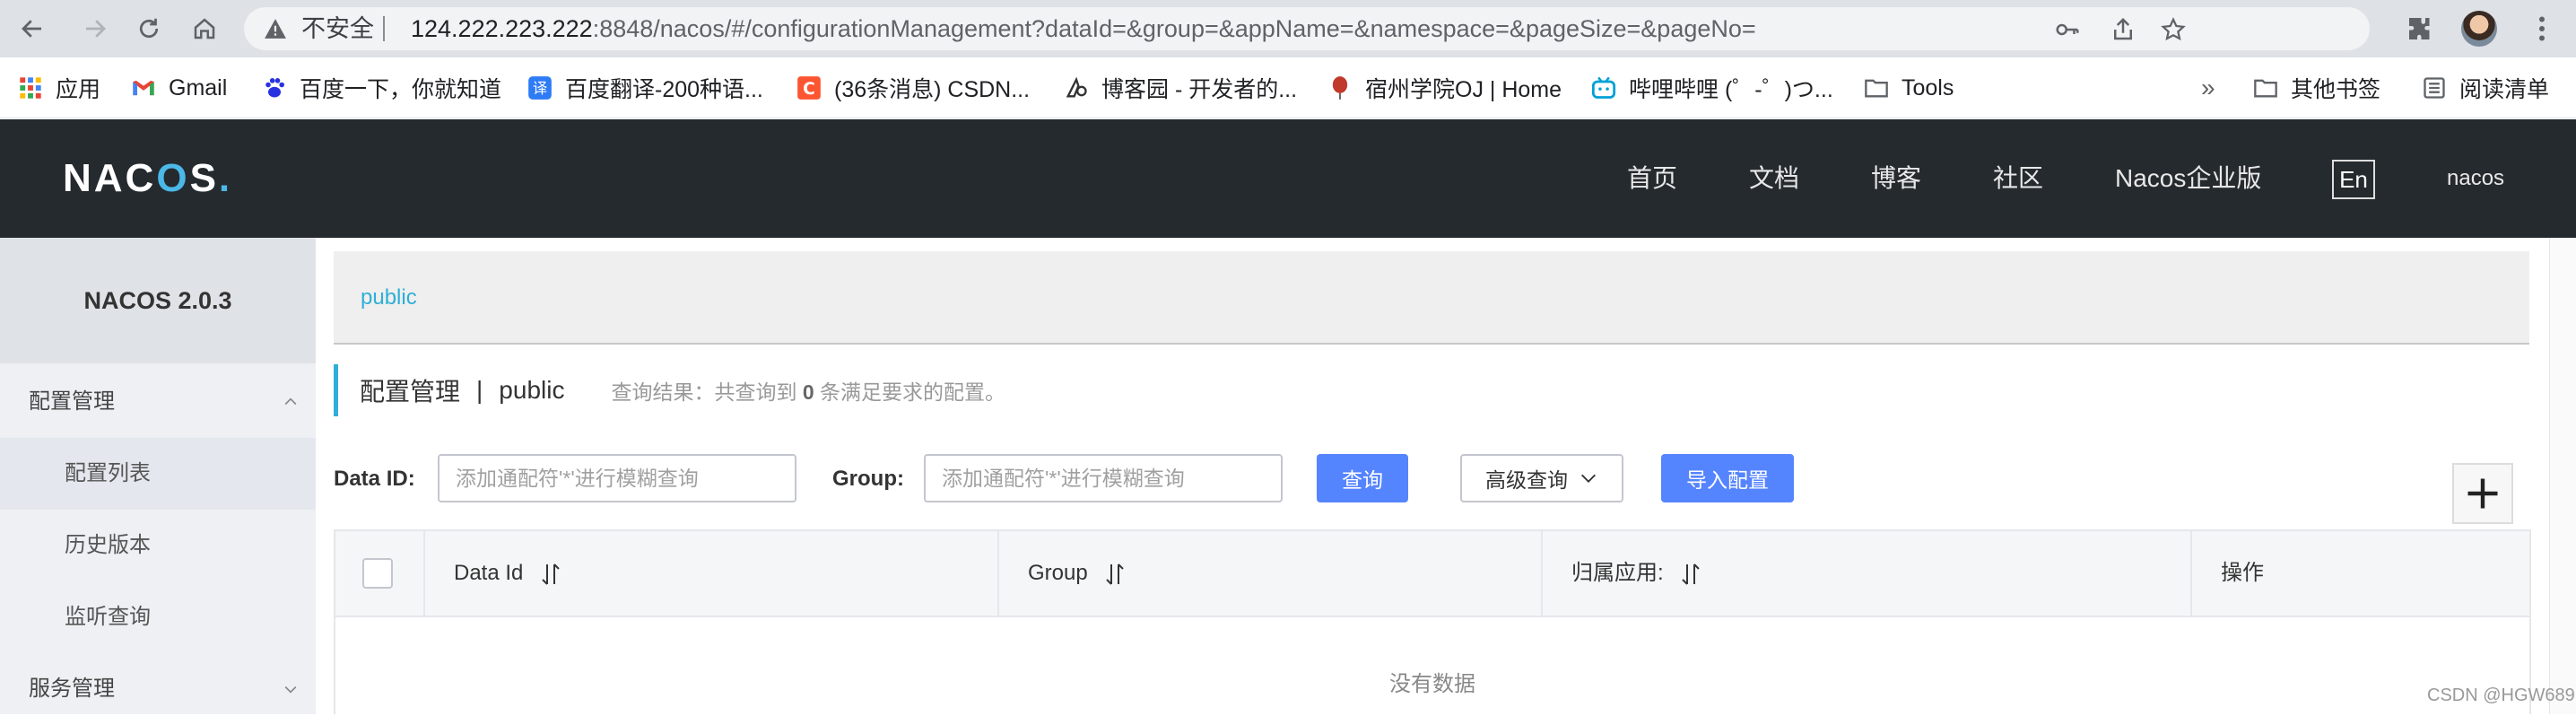 The width and height of the screenshot is (2576, 725). I want to click on bookmark-label: 百度一下，你就知道, so click(401, 89).